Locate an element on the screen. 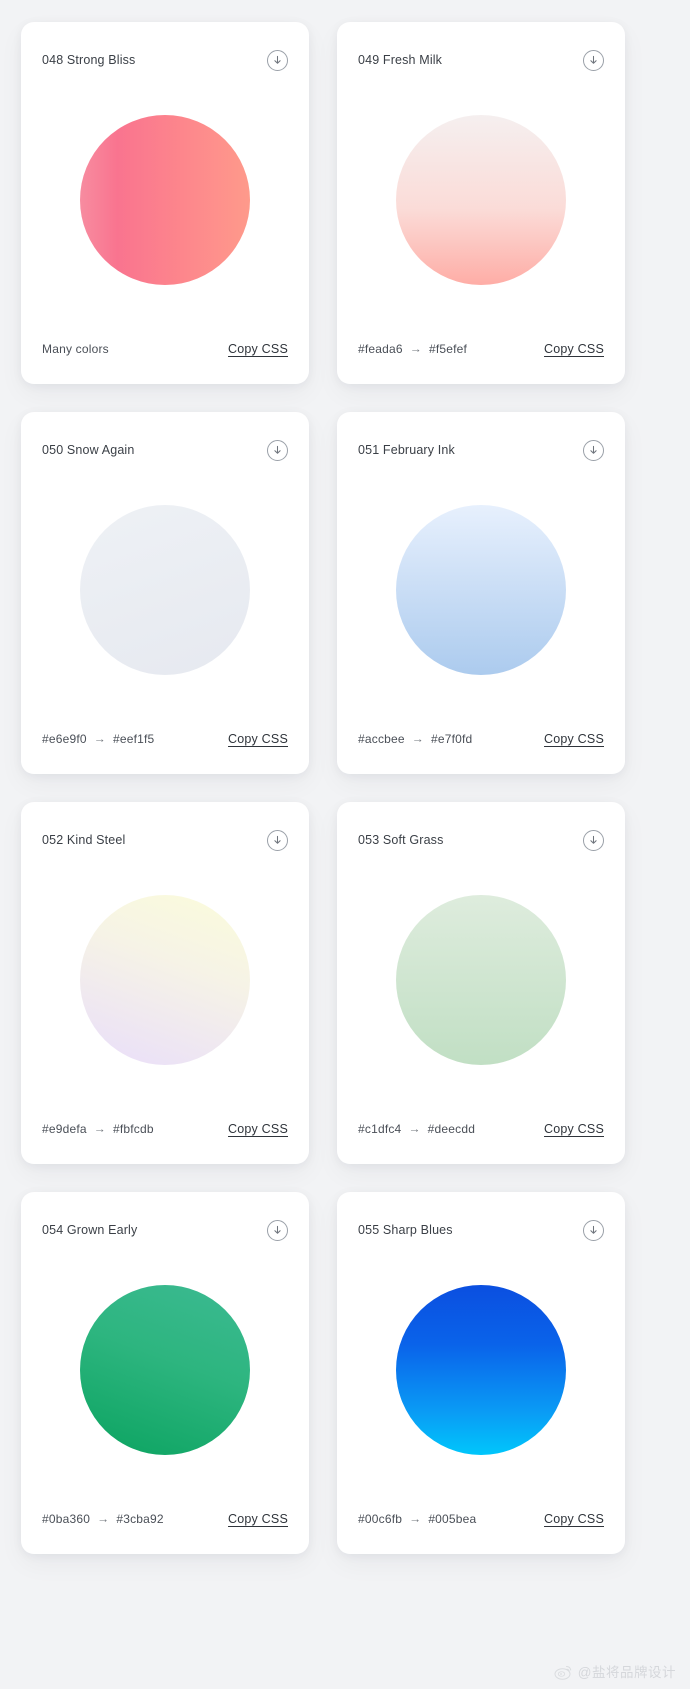  card-title: 050 Snow Again is located at coordinates (88, 450).